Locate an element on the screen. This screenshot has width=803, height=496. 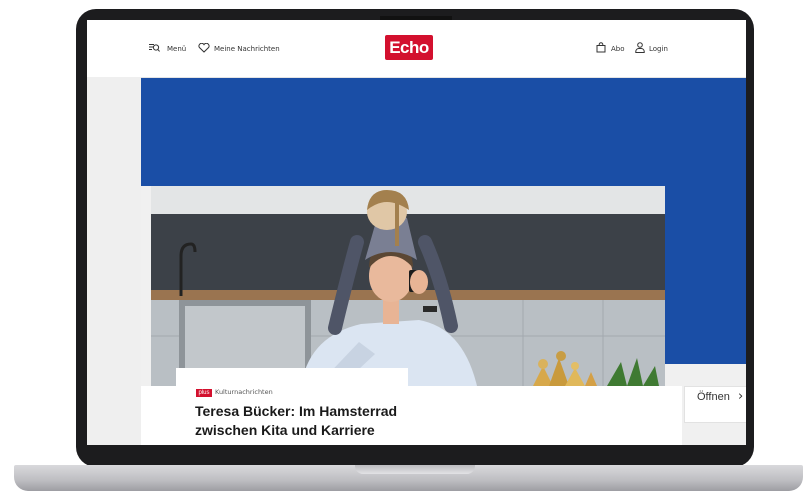
ad-banner-side is located at coordinates (705, 275).